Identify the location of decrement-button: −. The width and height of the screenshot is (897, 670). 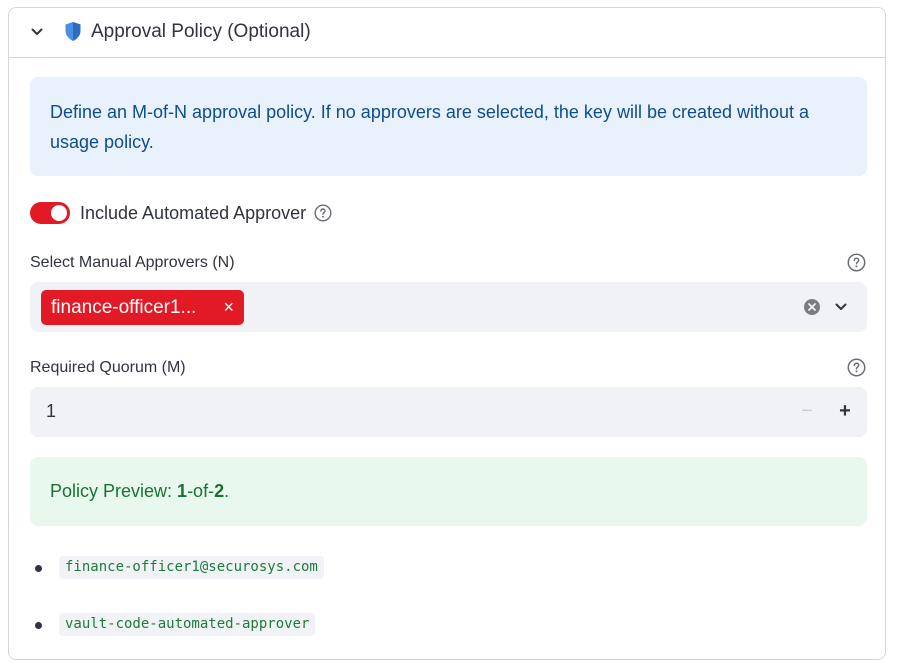
(807, 411).